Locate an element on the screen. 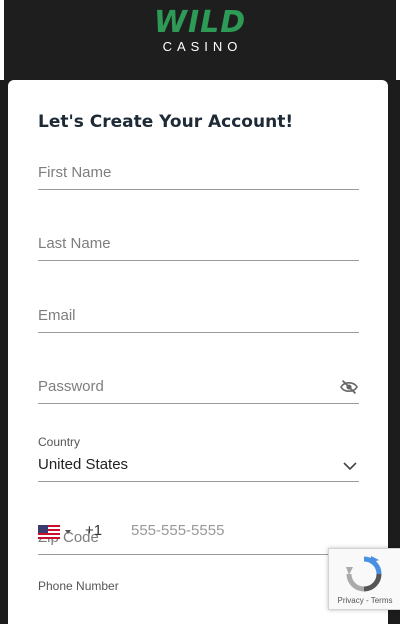  us-flag-icon is located at coordinates (49, 532).